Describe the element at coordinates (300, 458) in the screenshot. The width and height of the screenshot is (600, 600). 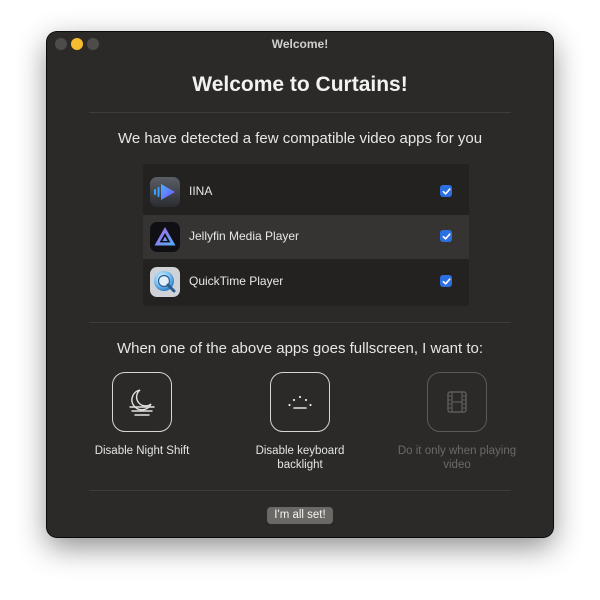
I see `option-label: Disable keyboard backlight` at that location.